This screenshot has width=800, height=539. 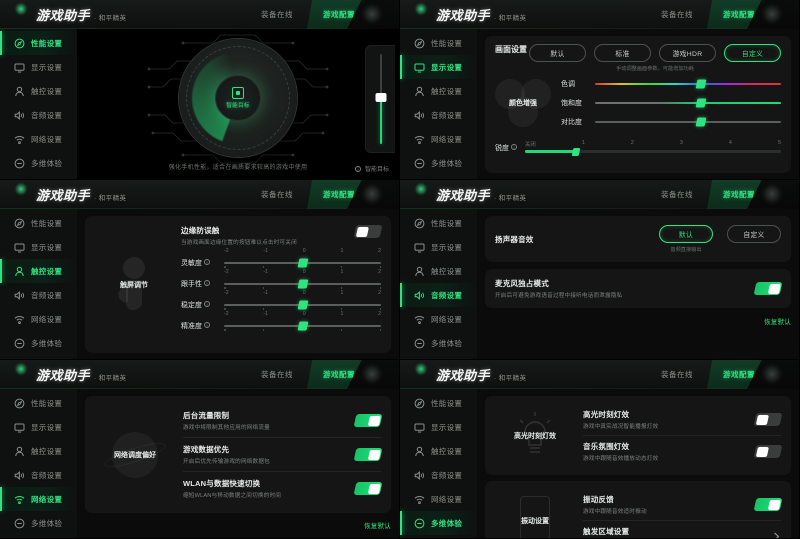 I want to click on list-item: 触发区域设置 仅在触摸特定区域时激活音效振动功能, so click(x=682, y=529).